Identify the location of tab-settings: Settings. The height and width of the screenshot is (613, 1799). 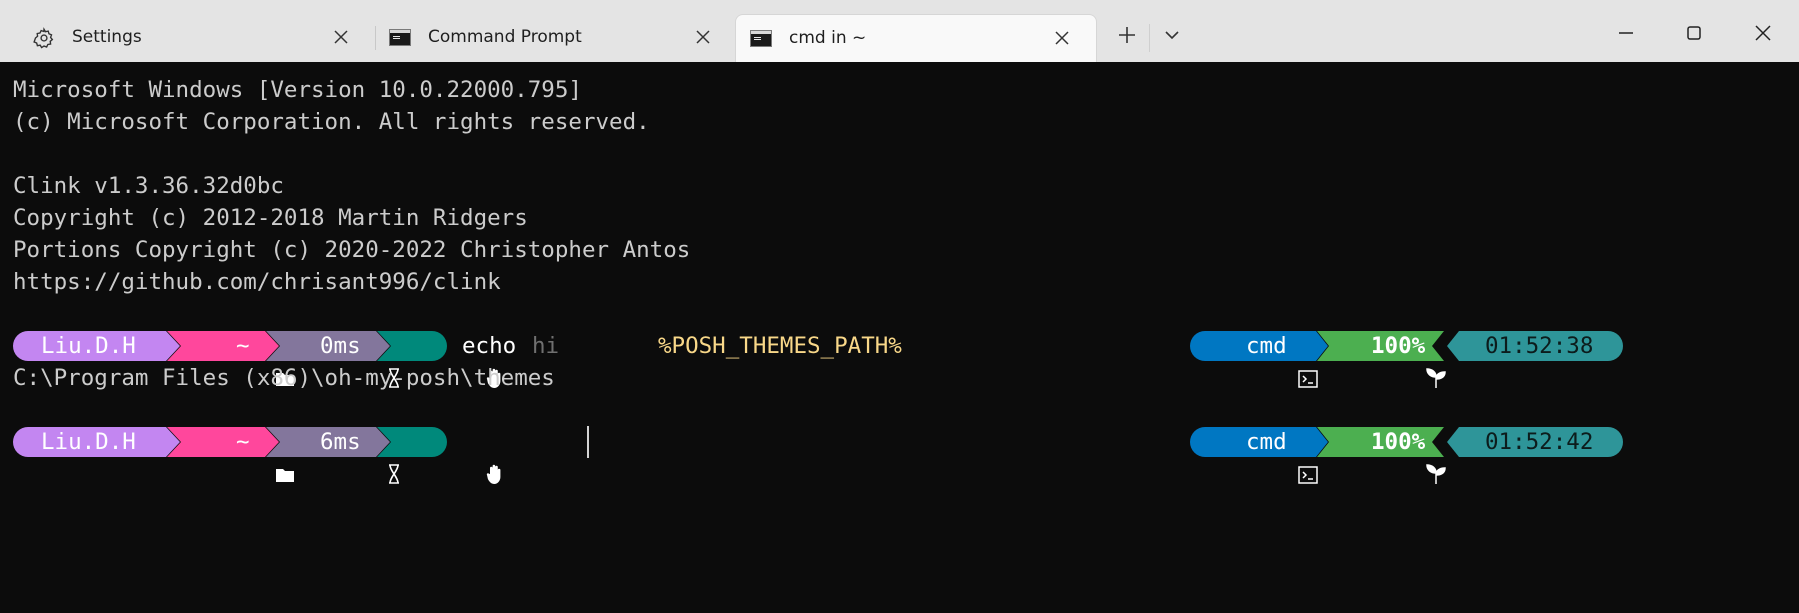
(190, 38).